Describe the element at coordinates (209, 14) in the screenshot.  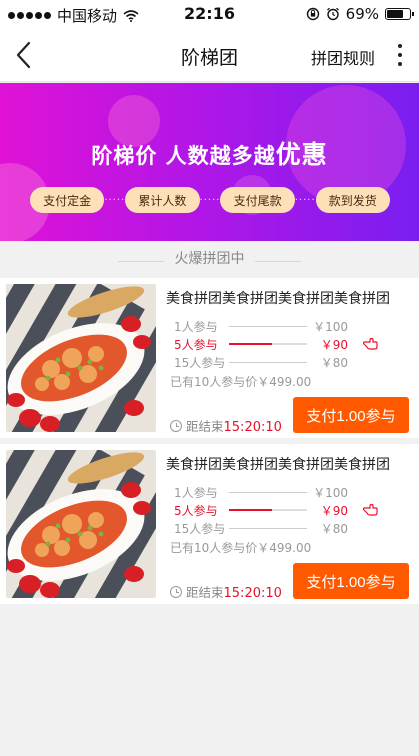
I see `status-bar: 中国移动 22:16 69%` at that location.